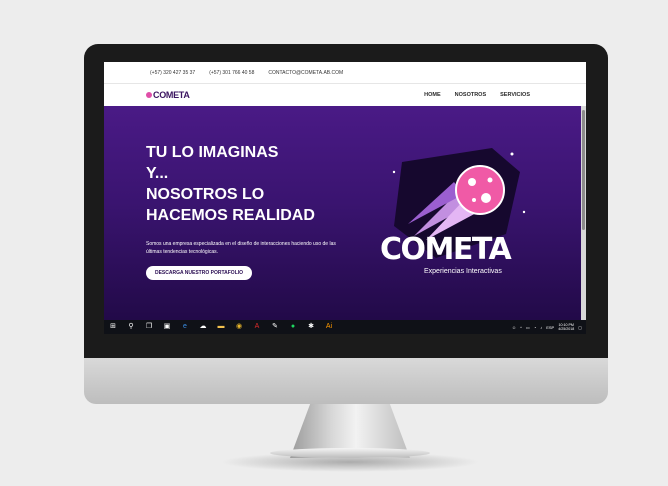 Image resolution: width=668 pixels, height=486 pixels. I want to click on cloud-icon: ☁, so click(203, 327).